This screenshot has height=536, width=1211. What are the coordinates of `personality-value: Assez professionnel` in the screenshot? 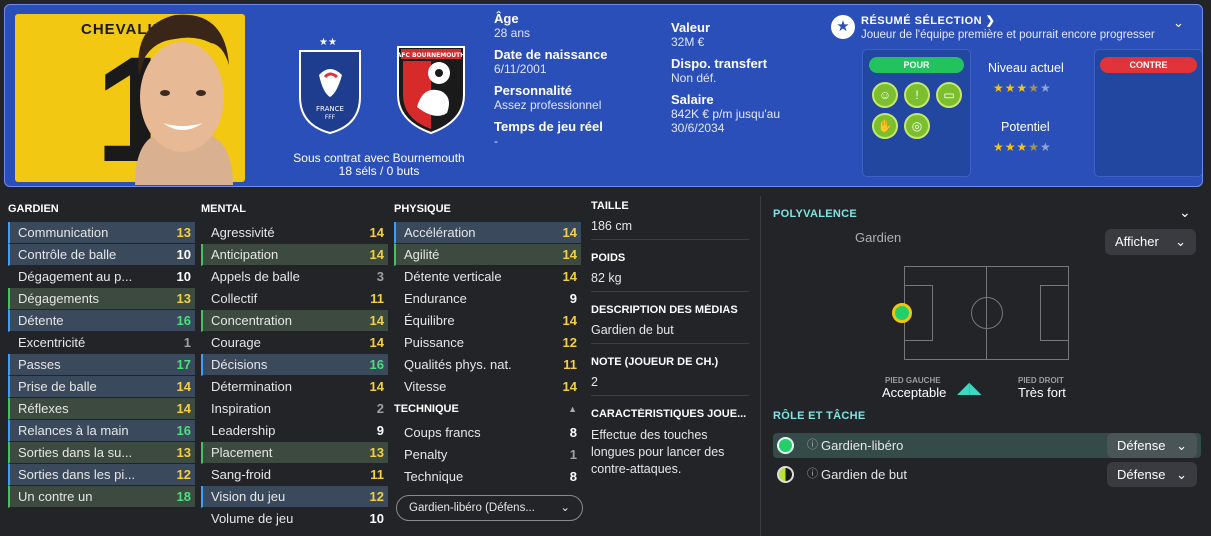 It's located at (548, 105).